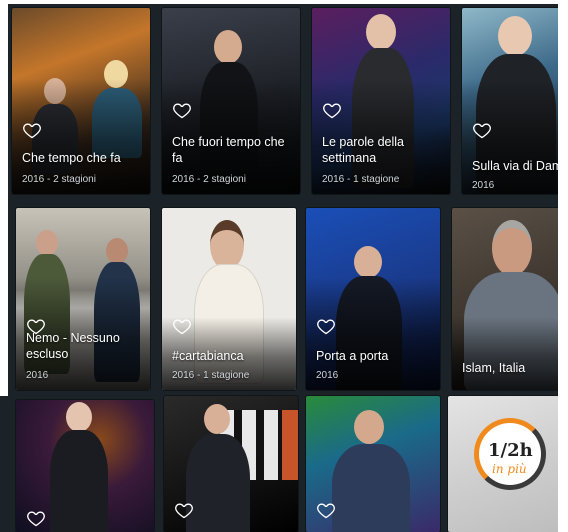 This screenshot has width=568, height=532. I want to click on program-title: Porta a porta, so click(352, 356).